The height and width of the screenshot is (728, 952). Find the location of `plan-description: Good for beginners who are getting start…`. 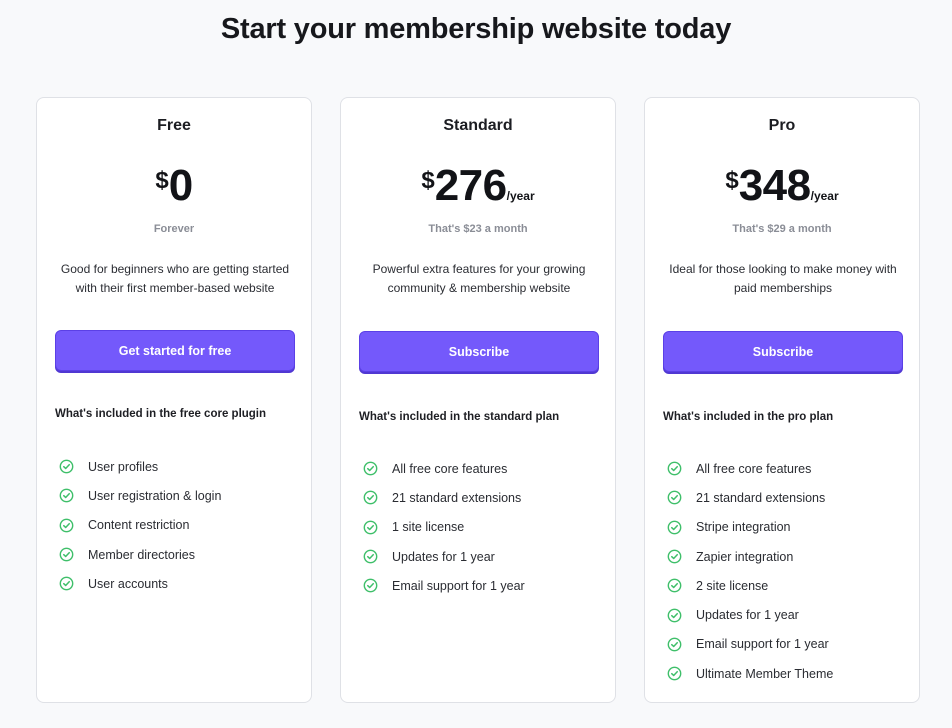

plan-description: Good for beginners who are getting start… is located at coordinates (175, 278).